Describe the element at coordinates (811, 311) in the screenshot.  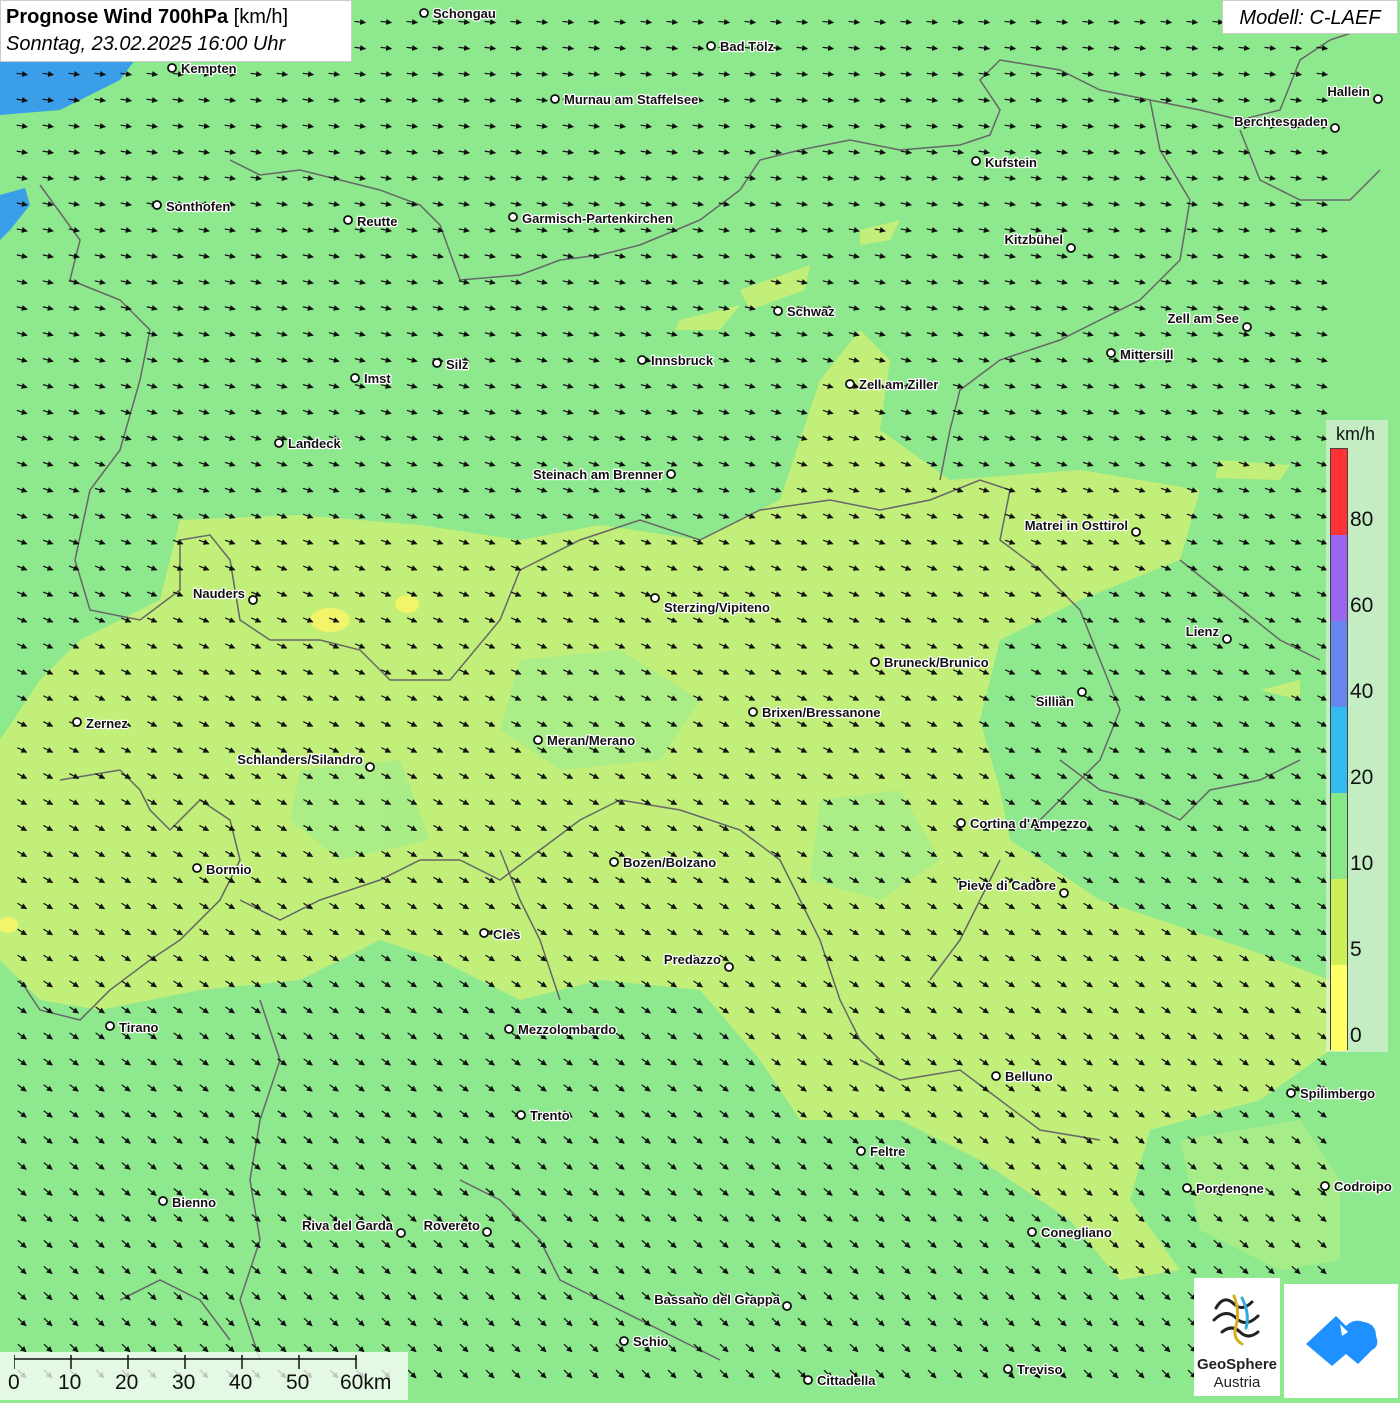
I see `city-label: Schwaz` at that location.